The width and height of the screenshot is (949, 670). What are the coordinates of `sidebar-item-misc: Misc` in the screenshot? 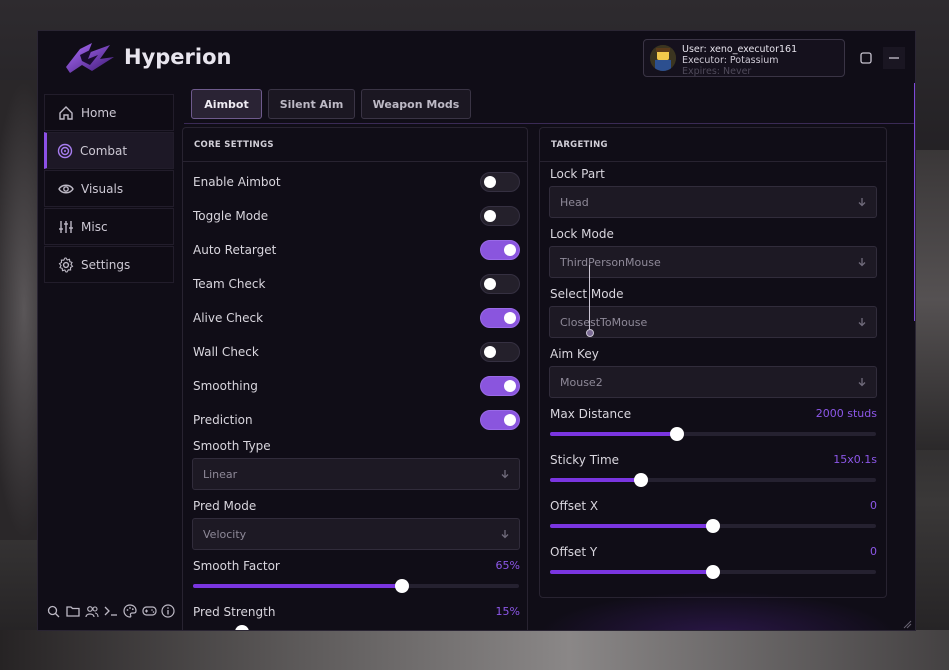 It's located at (109, 226).